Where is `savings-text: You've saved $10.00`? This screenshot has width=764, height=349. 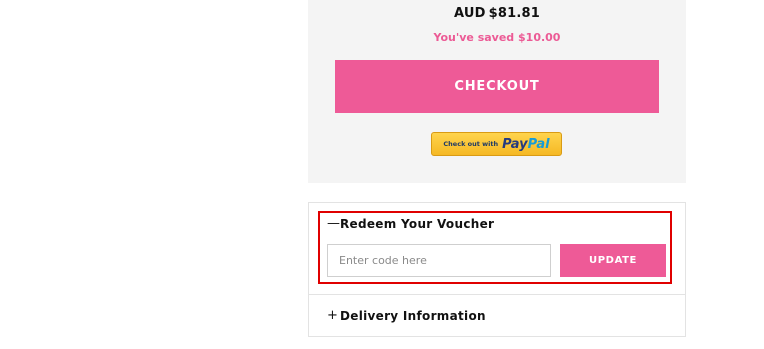
savings-text: You've saved $10.00 is located at coordinates (497, 37).